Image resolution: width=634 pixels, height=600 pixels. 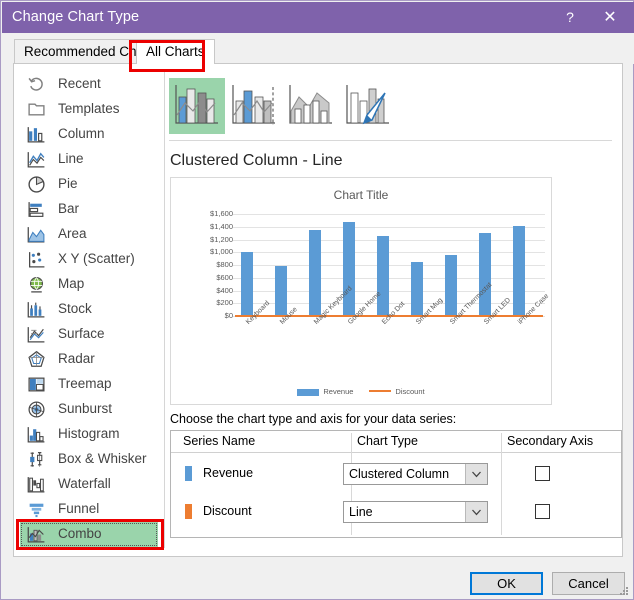 What do you see at coordinates (221, 213) in the screenshot?
I see `y-axis-tick-label: $1,600` at bounding box center [221, 213].